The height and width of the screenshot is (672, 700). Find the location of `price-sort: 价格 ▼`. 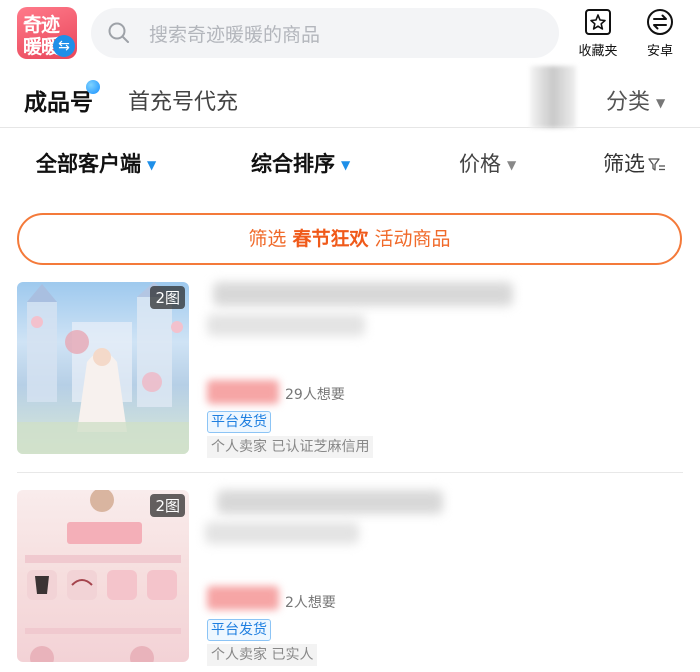

price-sort: 价格 ▼ is located at coordinates (487, 163).